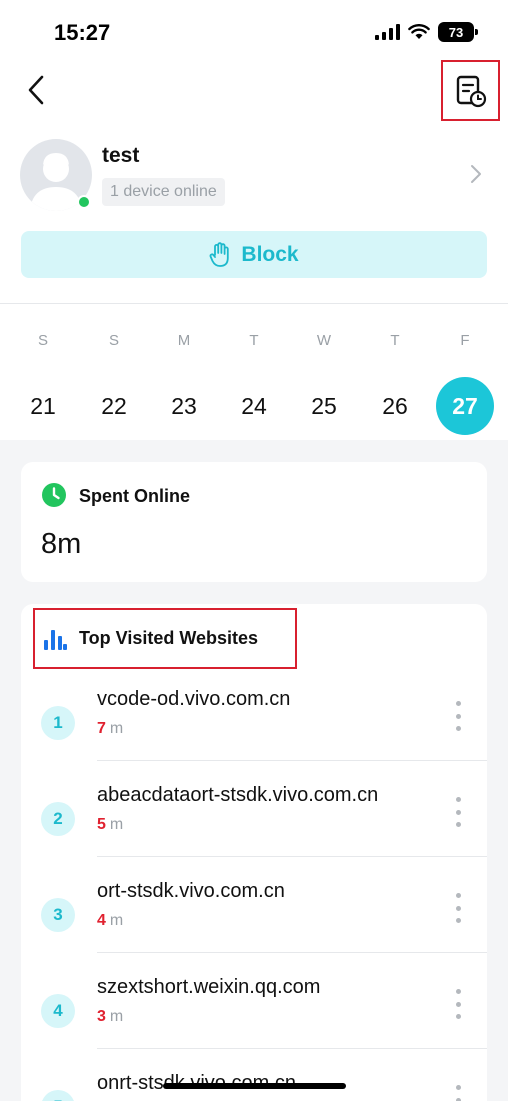 Image resolution: width=508 pixels, height=1101 pixels. Describe the element at coordinates (58, 915) in the screenshot. I see `rank-badge: 3` at that location.